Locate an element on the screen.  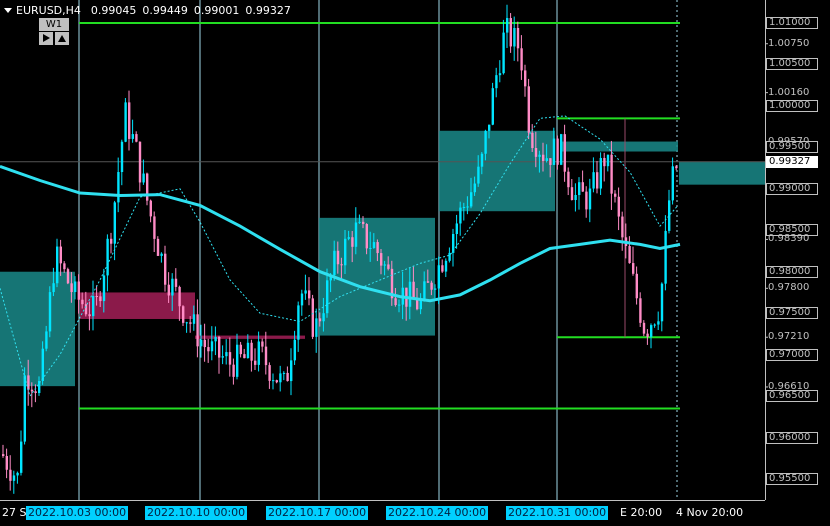
timeframe-prev-button is located at coordinates (46, 38).